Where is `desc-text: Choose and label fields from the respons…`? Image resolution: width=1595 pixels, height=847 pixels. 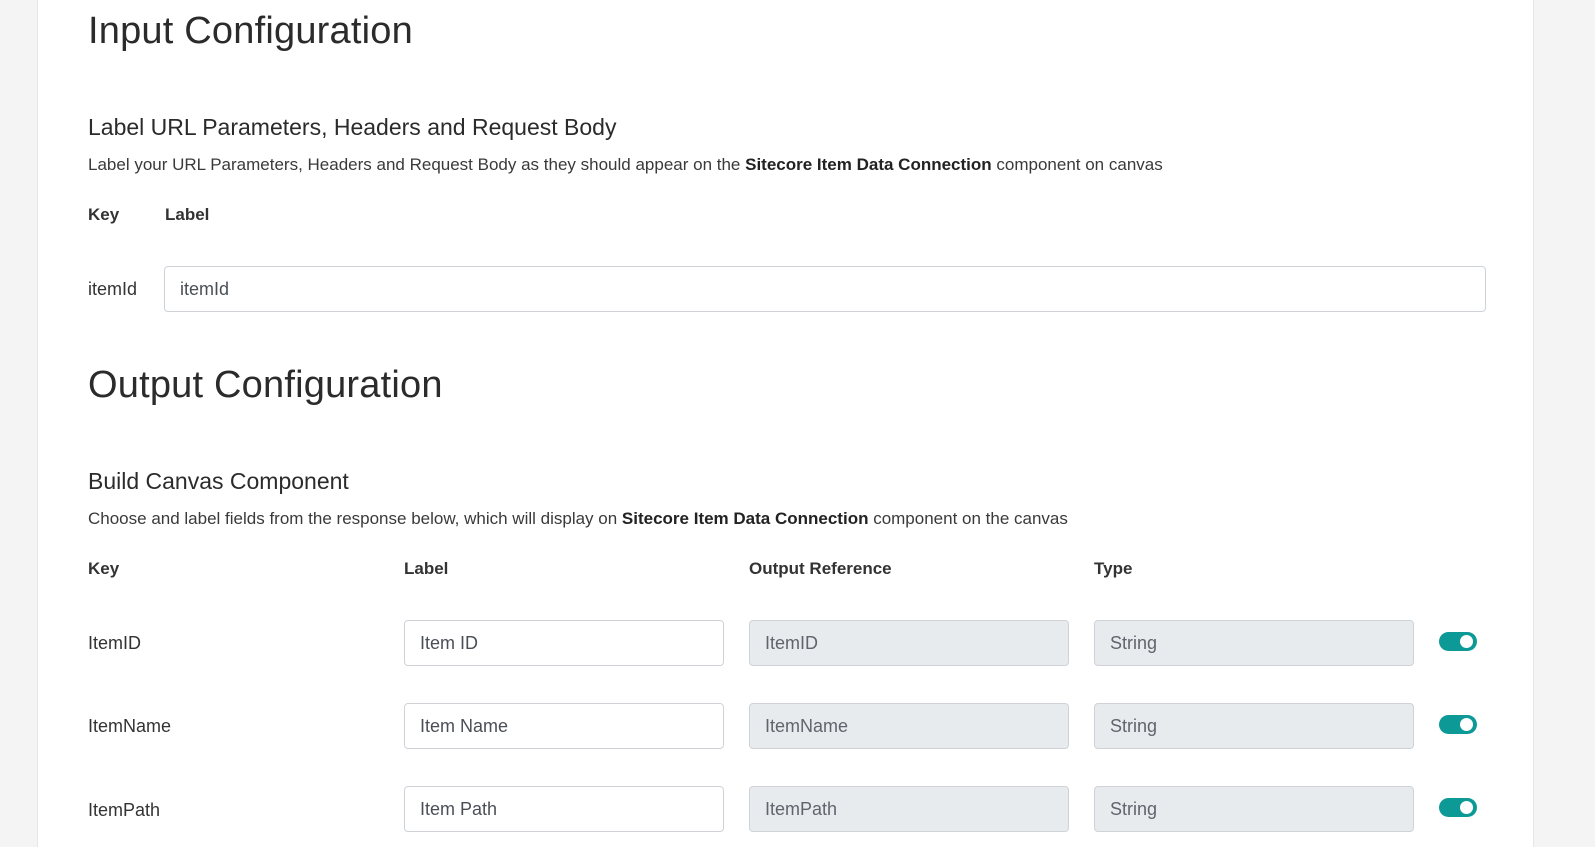 desc-text: Choose and label fields from the respons… is located at coordinates (355, 518).